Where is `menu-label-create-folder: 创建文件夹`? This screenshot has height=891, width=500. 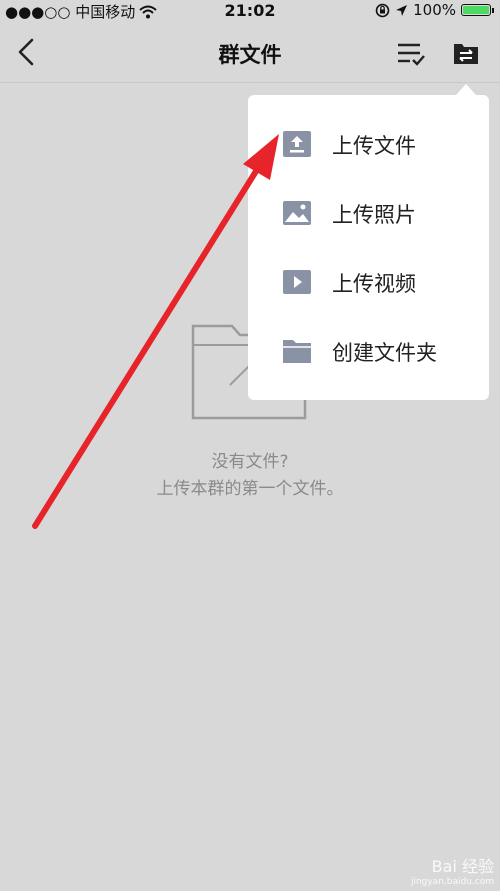 menu-label-create-folder: 创建文件夹 is located at coordinates (384, 353).